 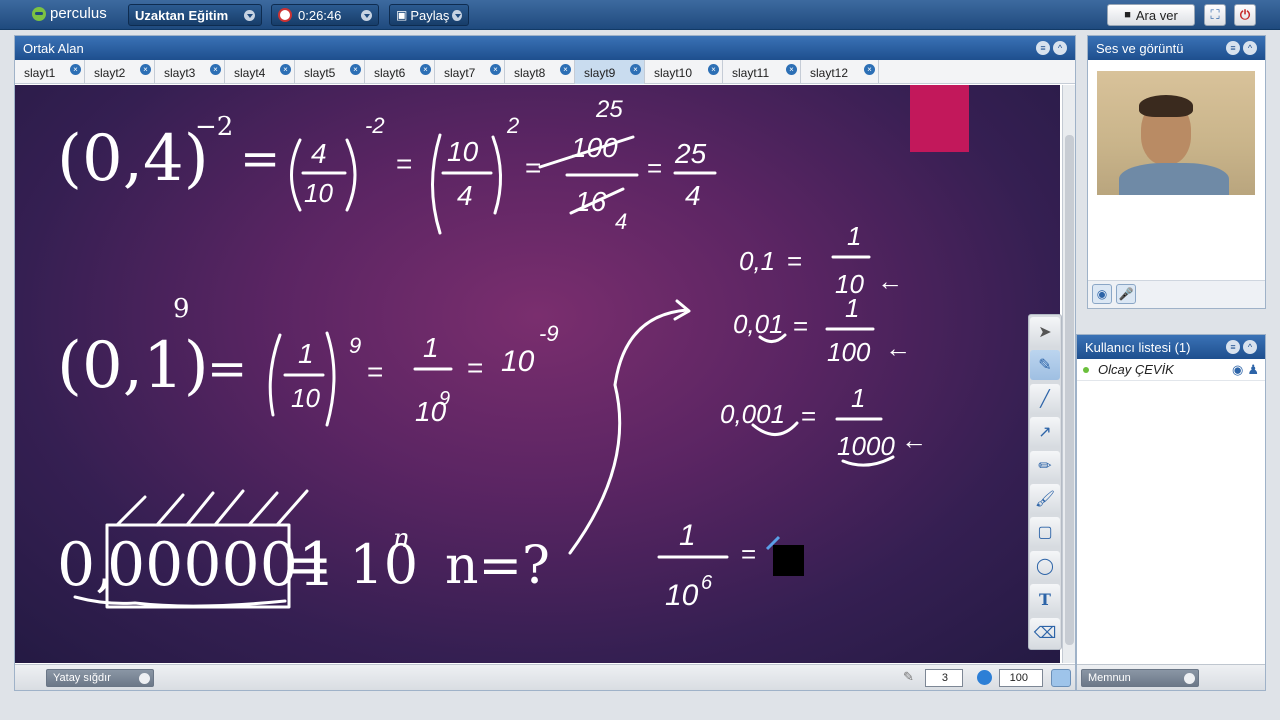 I want to click on hand-exp-6: 6, so click(x=707, y=583).